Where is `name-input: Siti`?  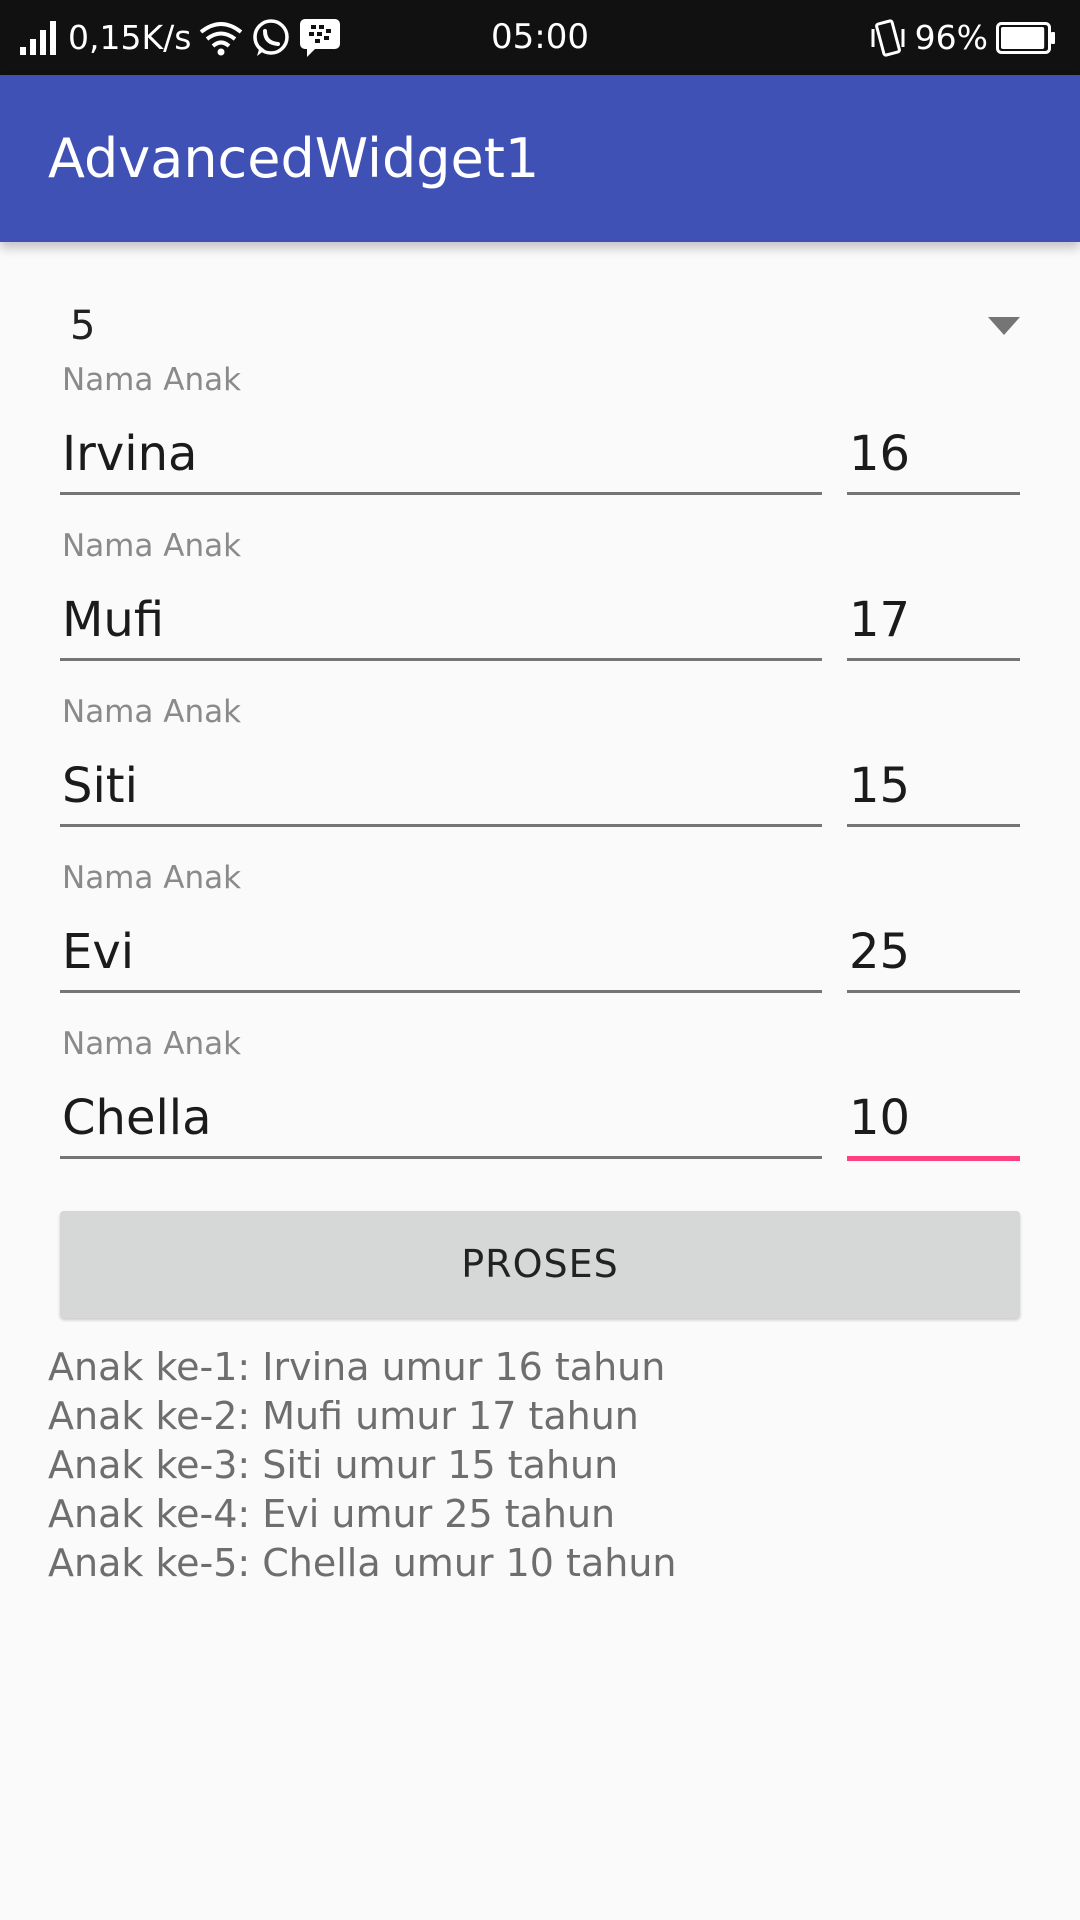 name-input: Siti is located at coordinates (441, 785).